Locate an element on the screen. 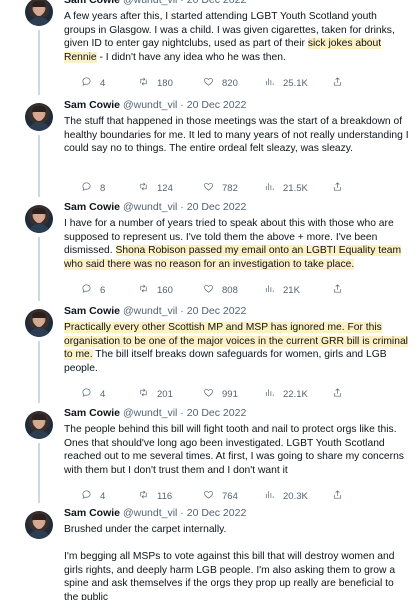 The width and height of the screenshot is (417, 600). tweet-action-bar: 6 160 808 21K is located at coordinates (234, 290).